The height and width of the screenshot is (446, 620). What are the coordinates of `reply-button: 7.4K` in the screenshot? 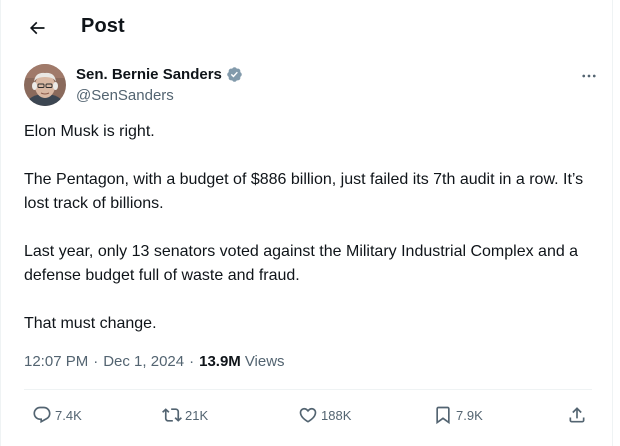 It's located at (57, 415).